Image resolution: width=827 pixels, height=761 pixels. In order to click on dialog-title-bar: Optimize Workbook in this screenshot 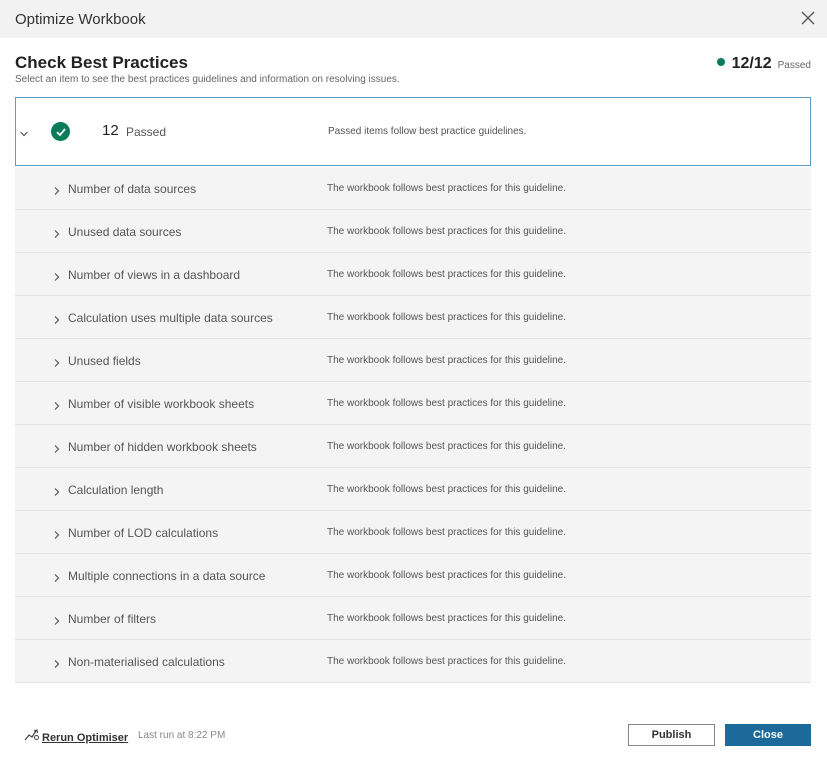, I will do `click(413, 19)`.